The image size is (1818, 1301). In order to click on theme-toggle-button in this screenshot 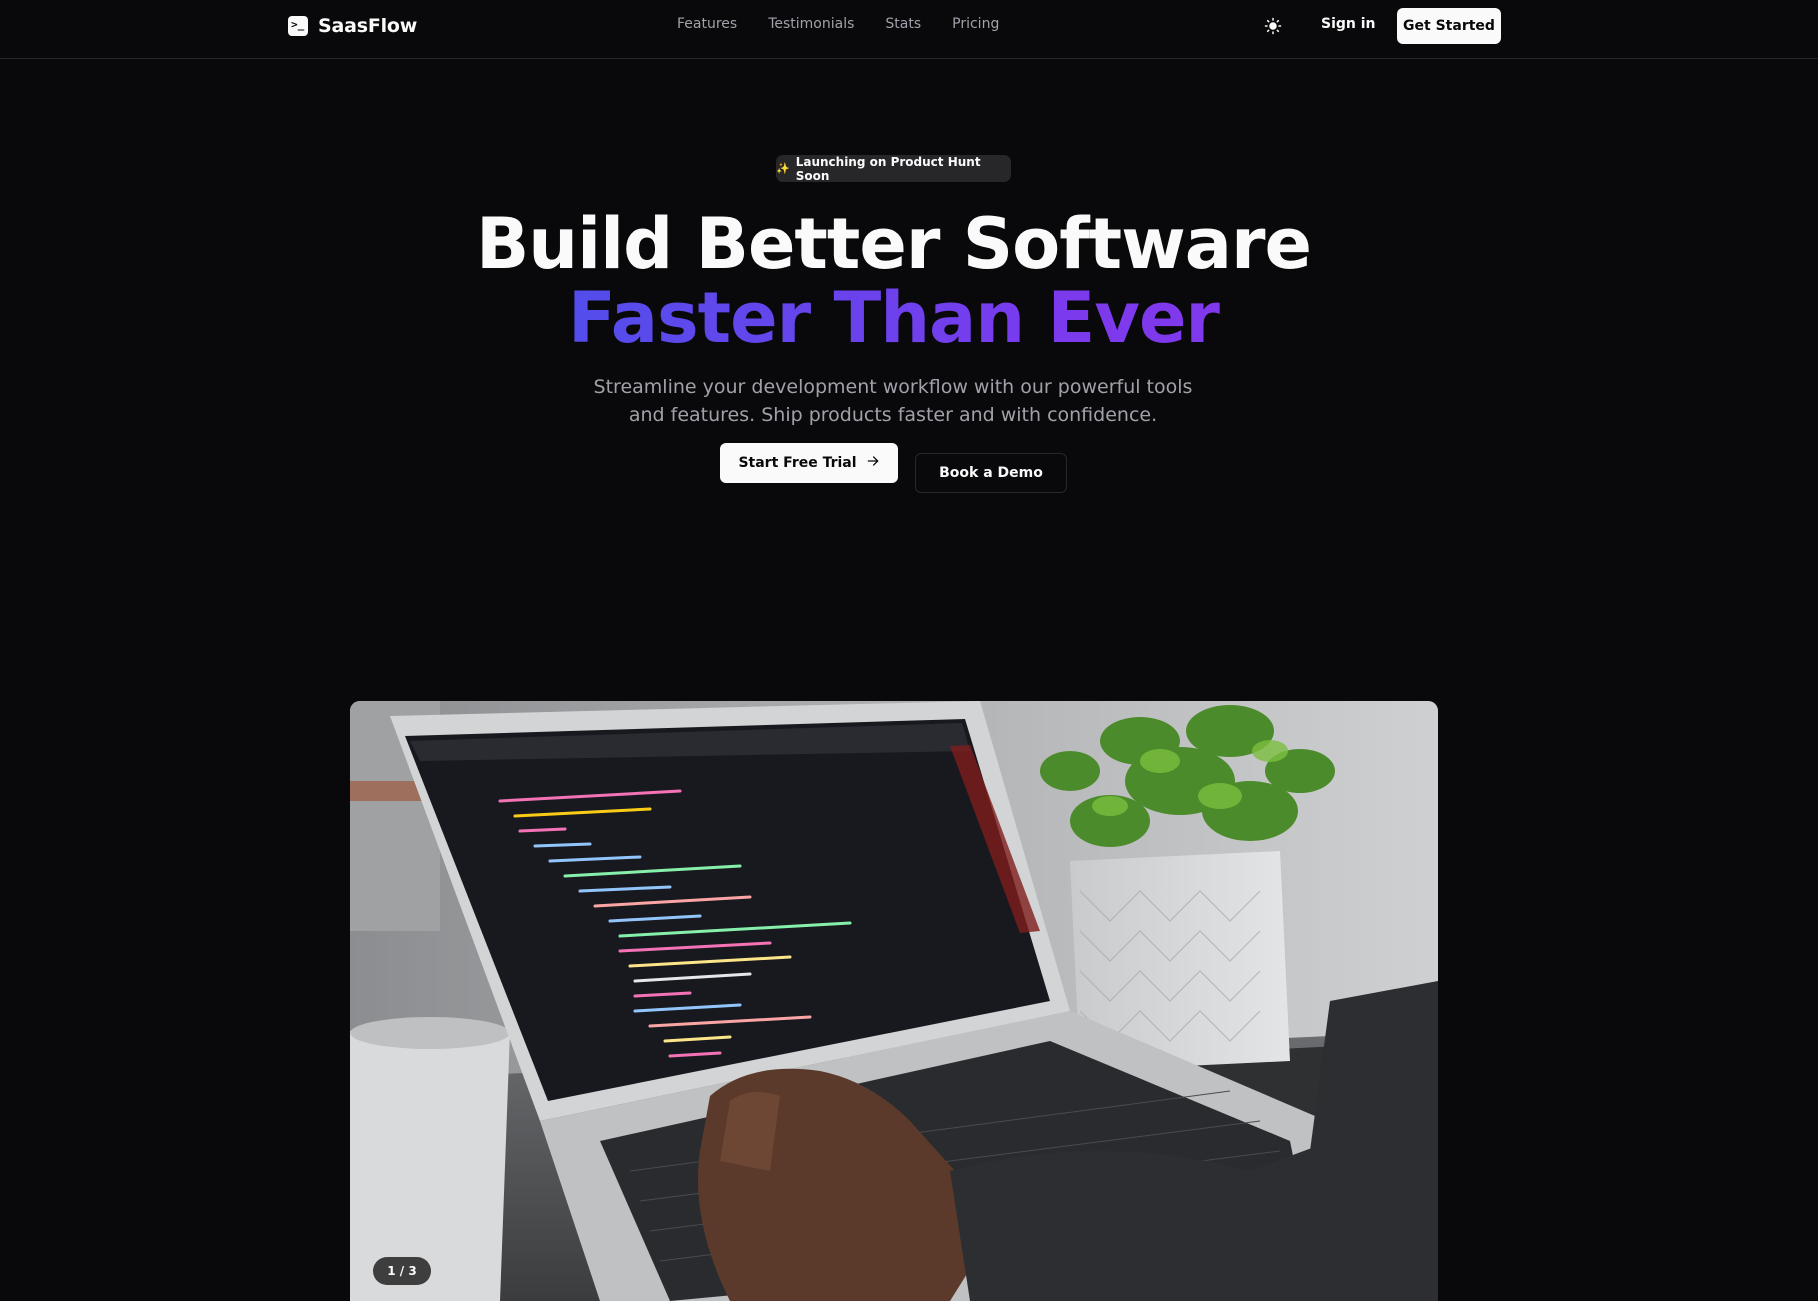, I will do `click(1273, 28)`.